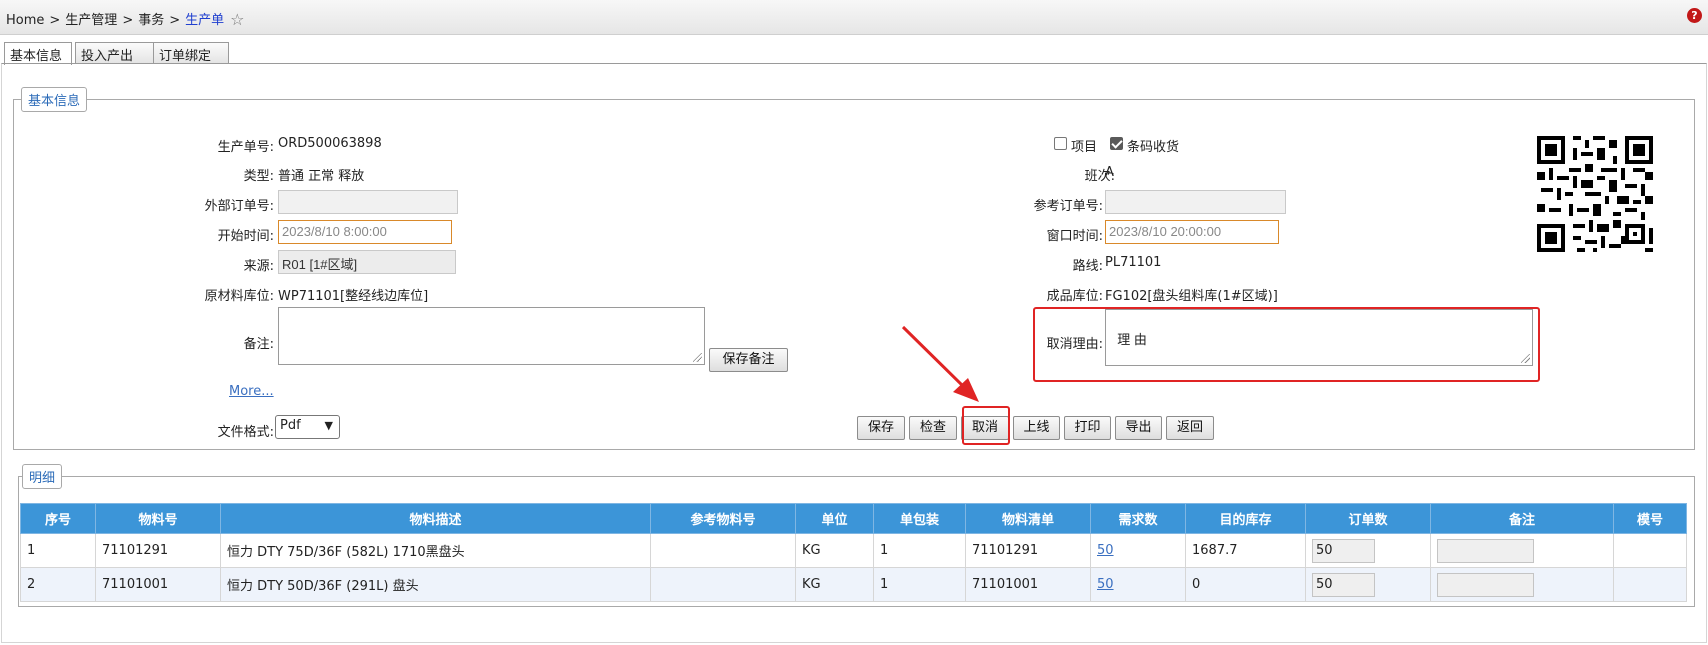  I want to click on check-button: 检查, so click(933, 428).